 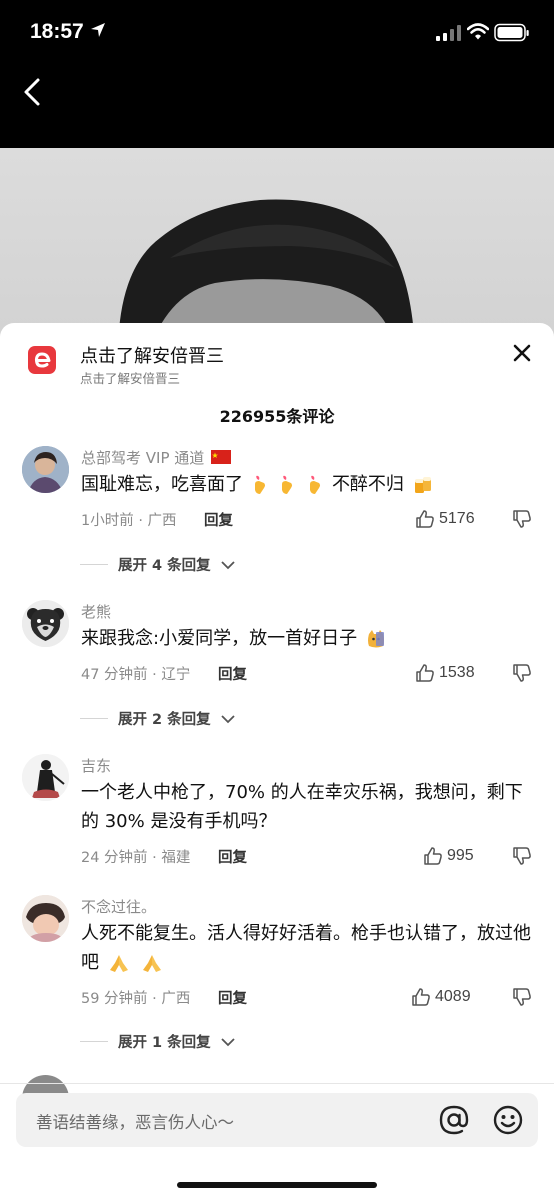 What do you see at coordinates (522, 353) in the screenshot?
I see `close-button` at bounding box center [522, 353].